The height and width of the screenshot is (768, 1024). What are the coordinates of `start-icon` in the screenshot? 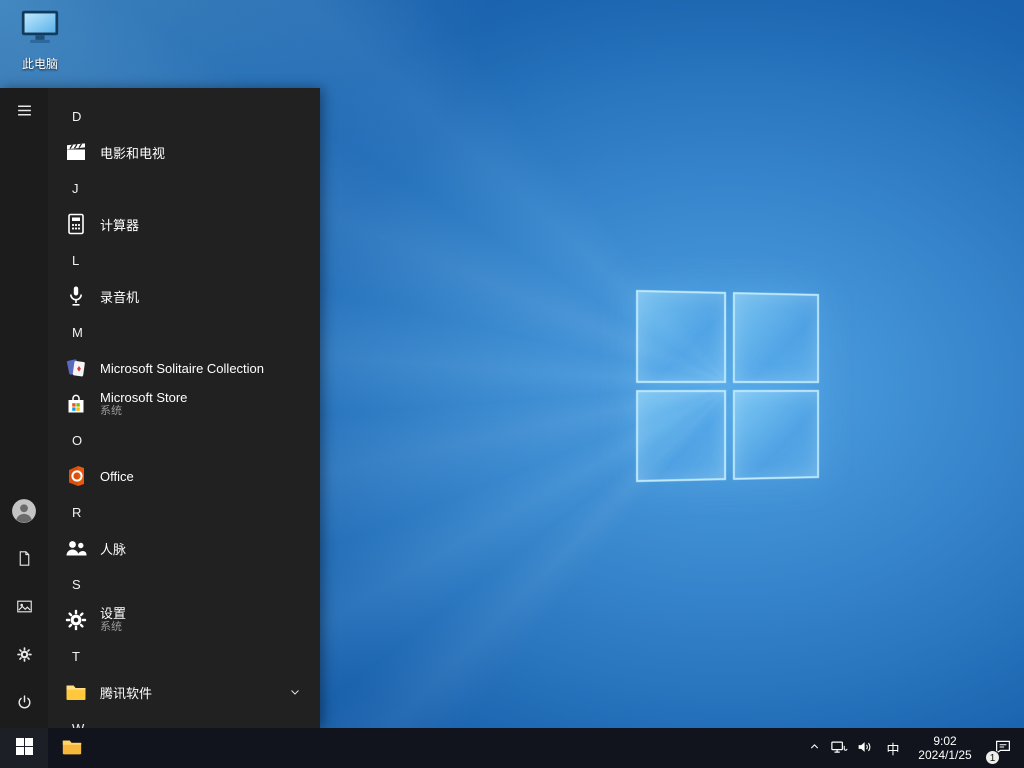 It's located at (24, 748).